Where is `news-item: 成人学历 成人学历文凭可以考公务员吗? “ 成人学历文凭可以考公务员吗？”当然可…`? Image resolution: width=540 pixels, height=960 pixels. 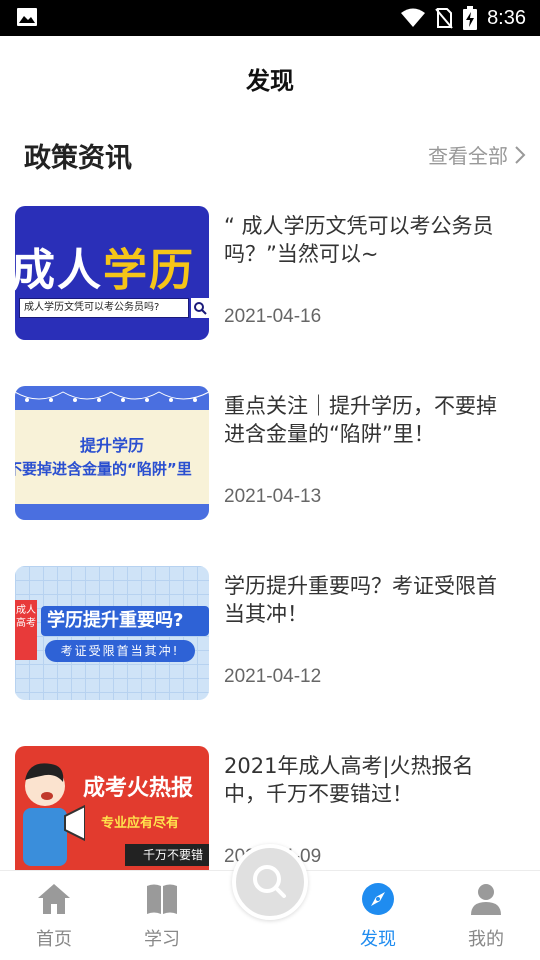
news-item: 成人学历 成人学历文凭可以考公务员吗? “ 成人学历文凭可以考公务员吗？”当然可… is located at coordinates (270, 274).